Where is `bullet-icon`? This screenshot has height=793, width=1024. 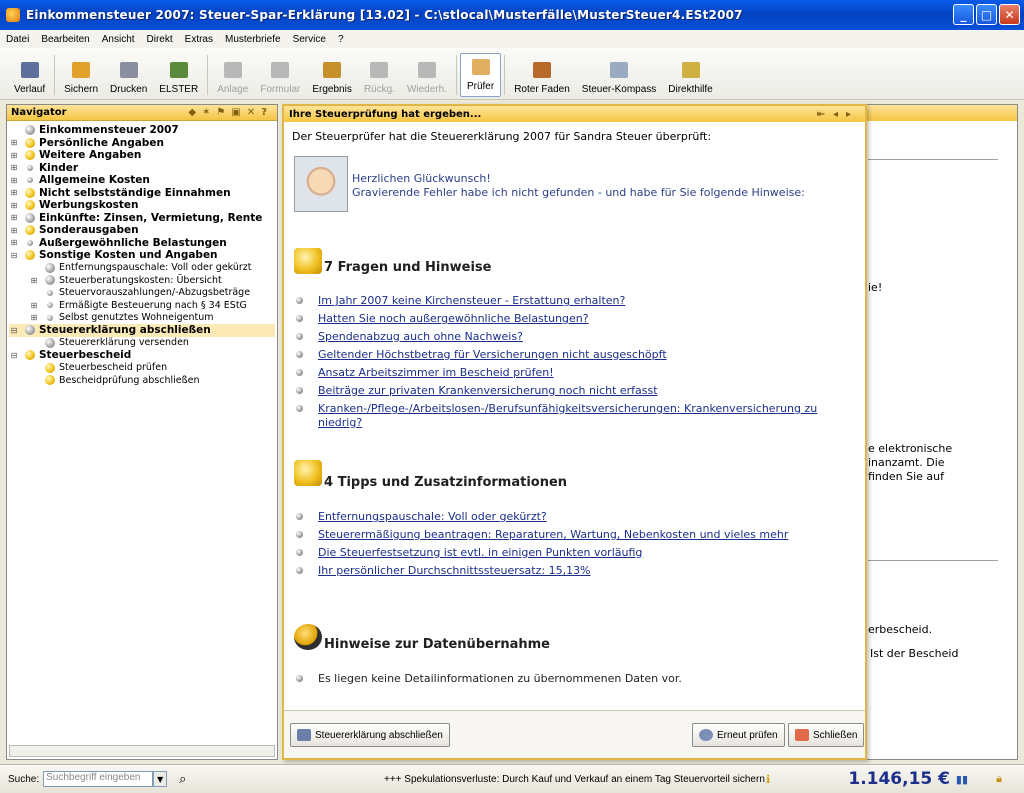
bullet-icon is located at coordinates (299, 678).